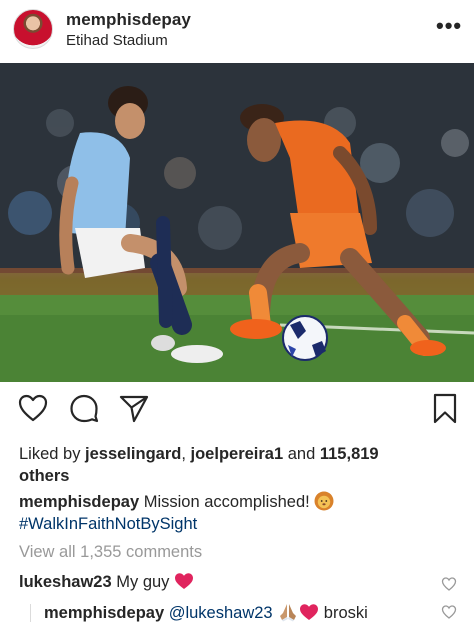 Image resolution: width=474 pixels, height=629 pixels. I want to click on liked-by-user-2: joelpereira1, so click(237, 454).